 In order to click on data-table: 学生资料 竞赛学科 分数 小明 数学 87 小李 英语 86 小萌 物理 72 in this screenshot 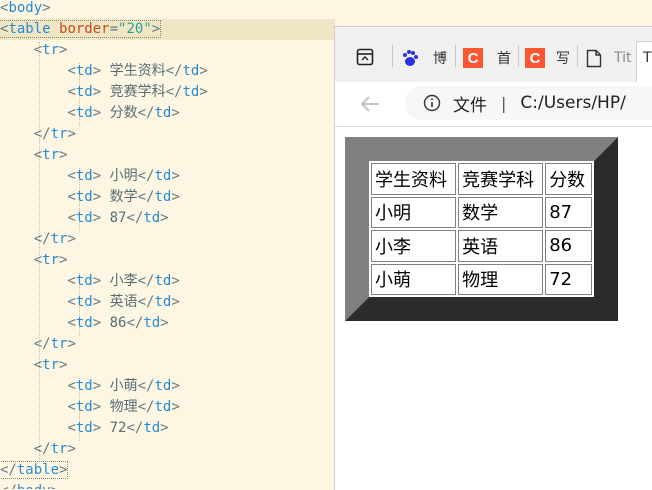, I will do `click(481, 229)`.